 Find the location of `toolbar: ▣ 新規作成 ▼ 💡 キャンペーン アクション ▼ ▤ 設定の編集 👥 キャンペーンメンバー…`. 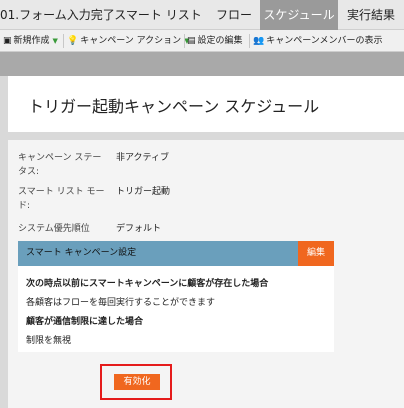

toolbar: ▣ 新規作成 ▼ 💡 キャンペーン アクション ▼ ▤ 設定の編集 👥 キャンペーンメンバー… is located at coordinates (202, 41).